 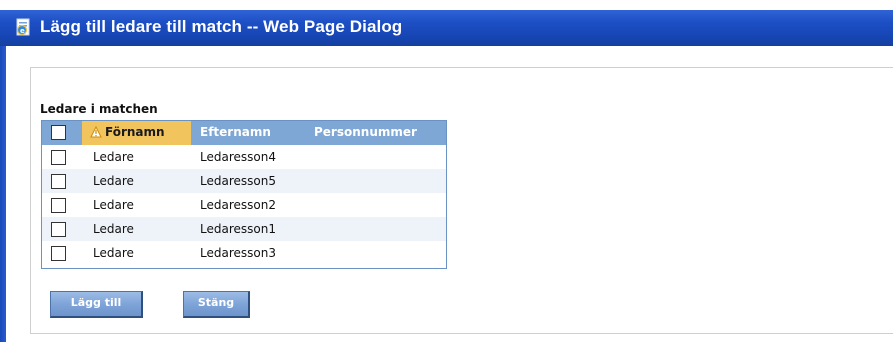 What do you see at coordinates (96, 304) in the screenshot?
I see `add-button: Lägg till` at bounding box center [96, 304].